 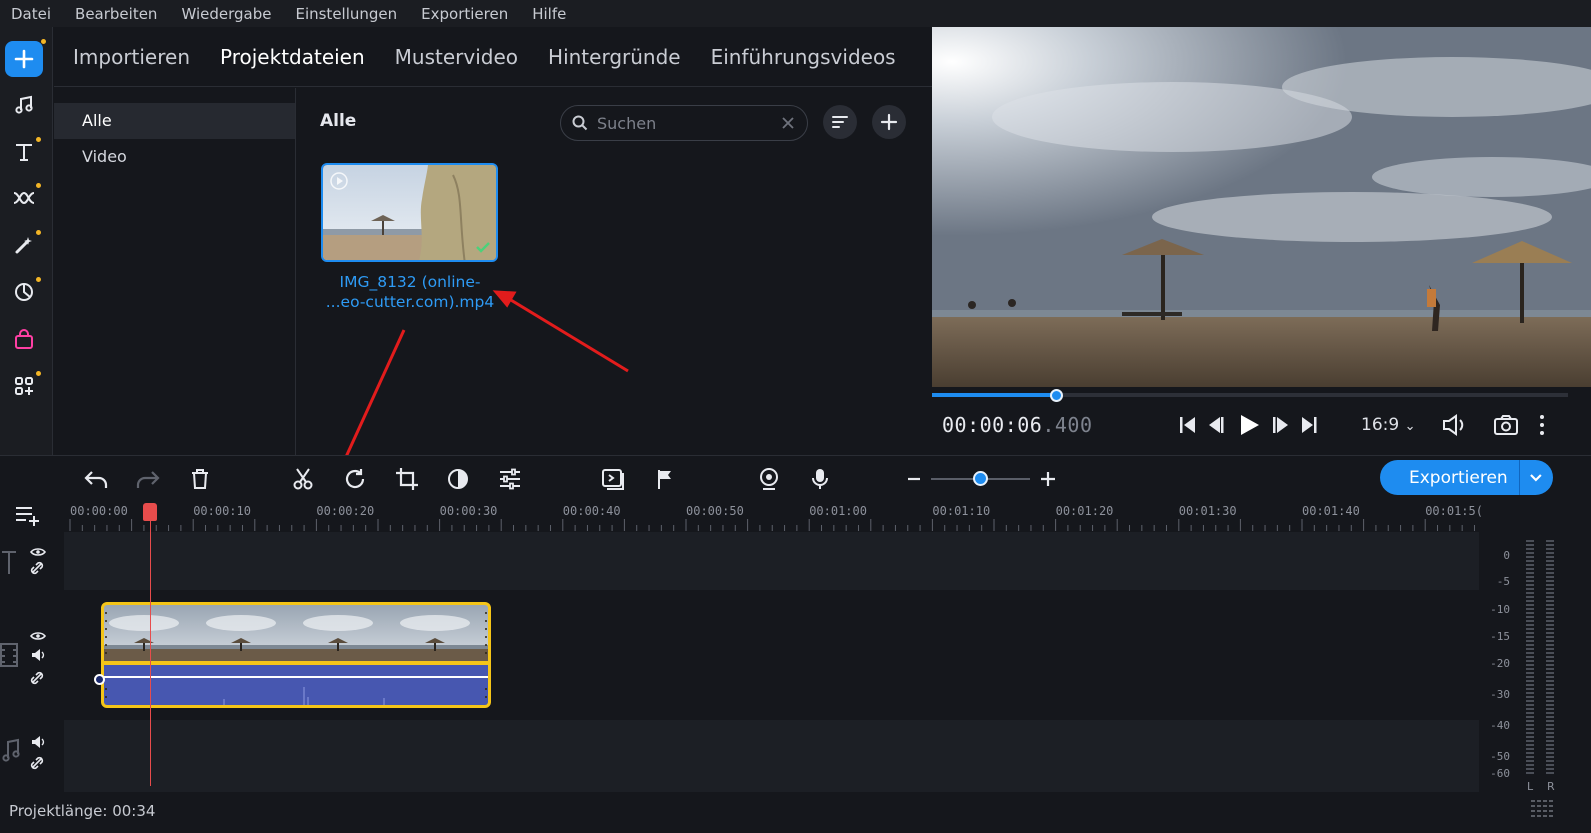 I want to click on category-item-alle: Alle, so click(x=174, y=121).